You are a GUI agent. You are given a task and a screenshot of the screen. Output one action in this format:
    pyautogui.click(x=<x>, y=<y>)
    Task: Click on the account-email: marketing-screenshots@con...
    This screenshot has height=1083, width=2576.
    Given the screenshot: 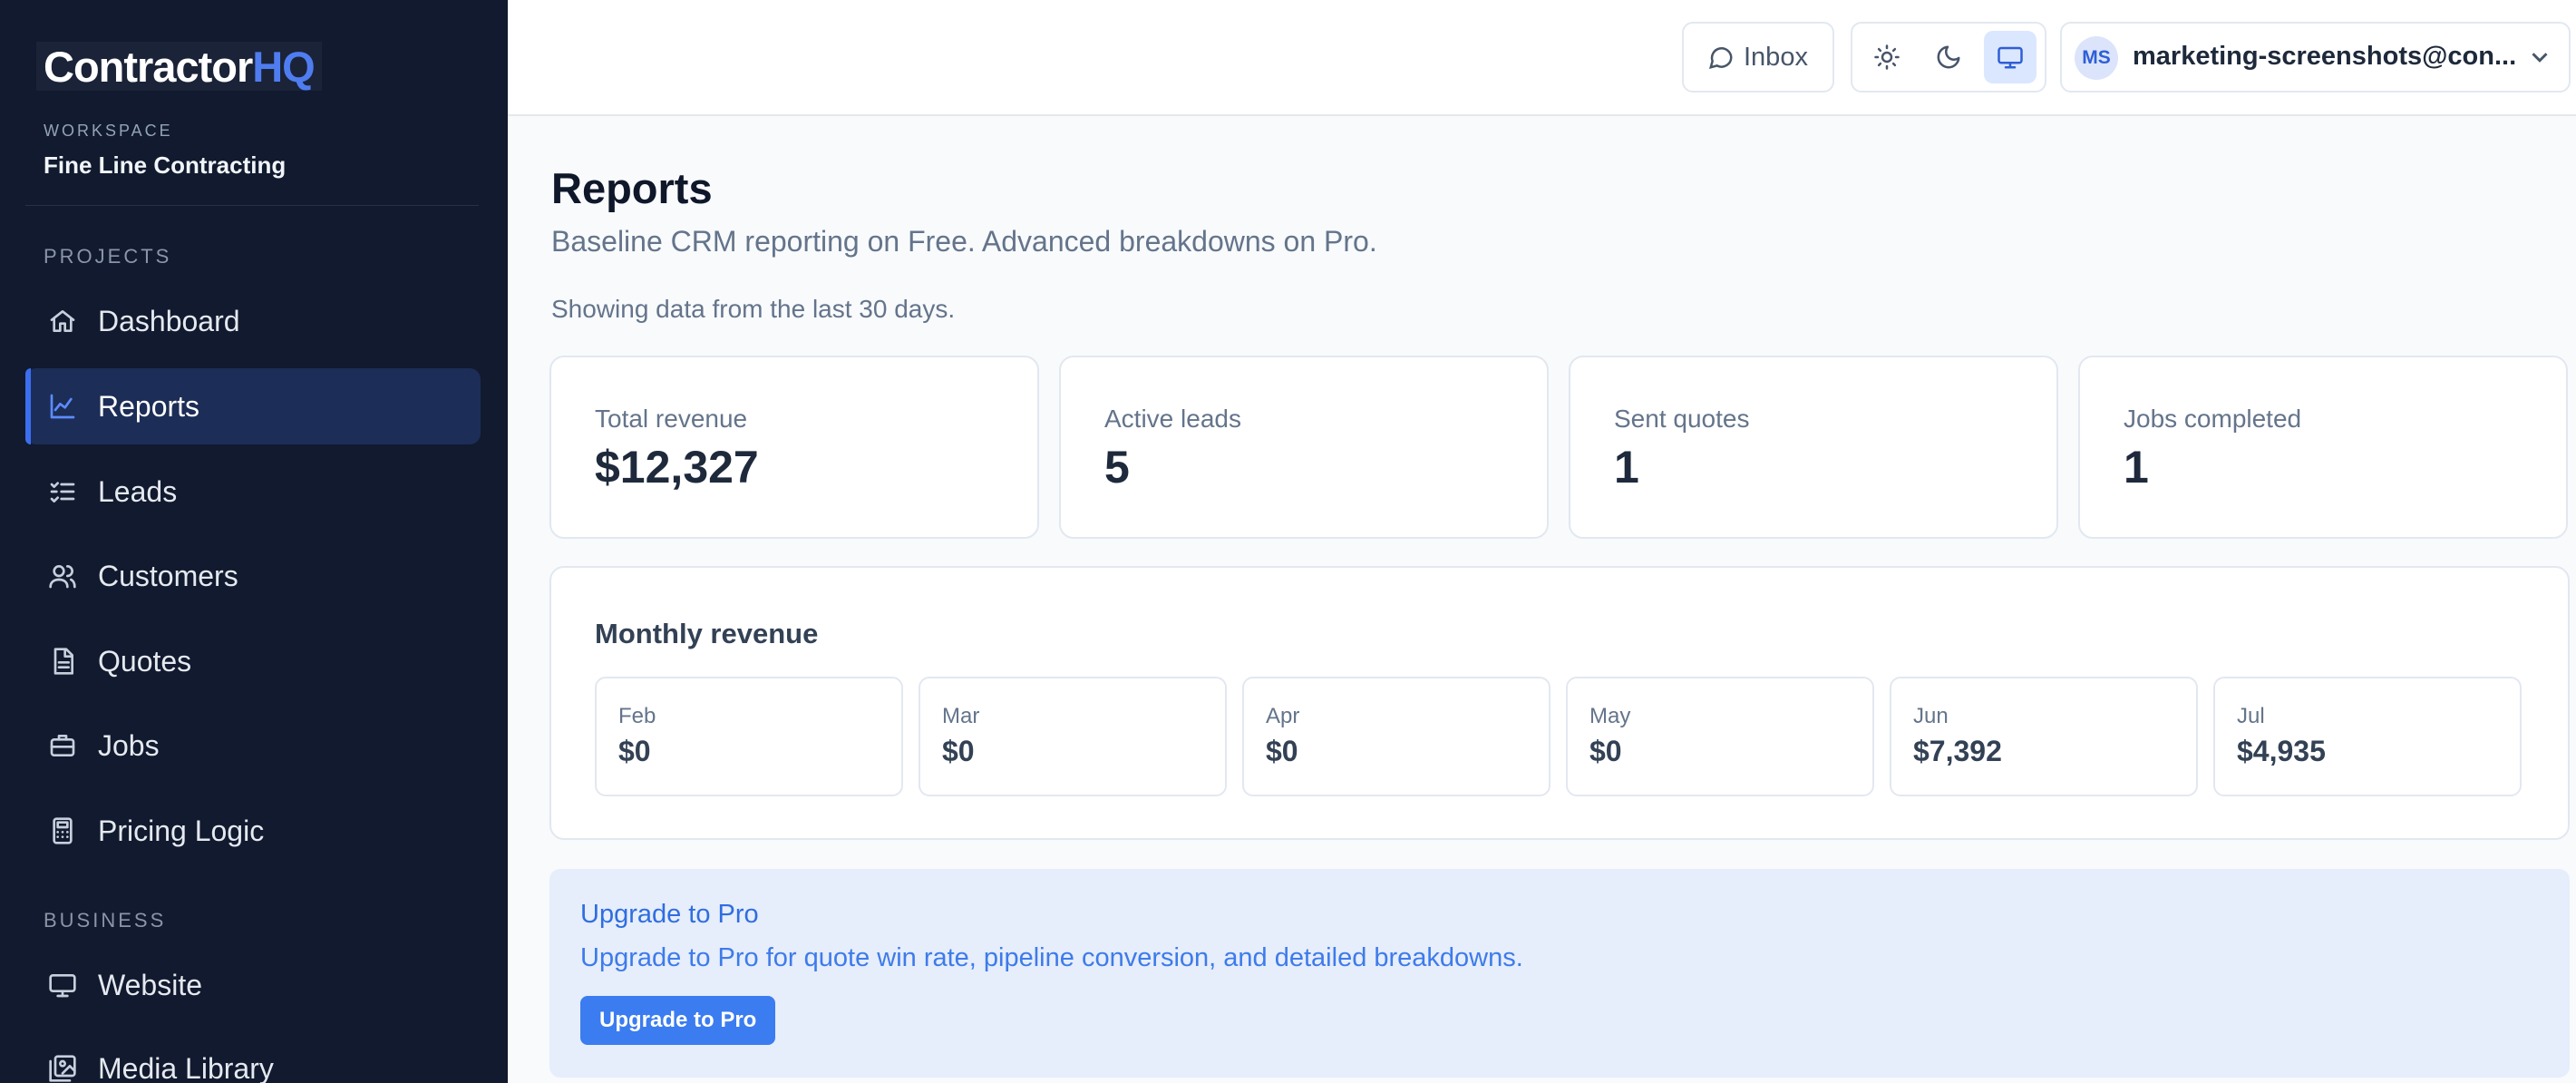 What is the action you would take?
    pyautogui.click(x=2325, y=56)
    